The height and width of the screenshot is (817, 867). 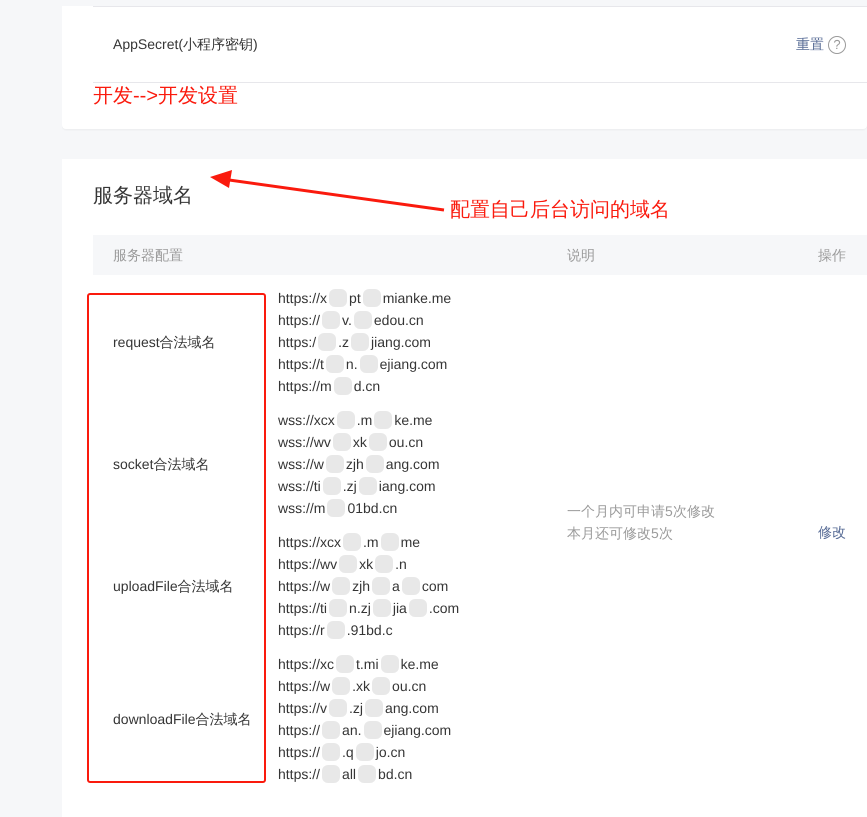 I want to click on reset-link: 重置, so click(x=810, y=44).